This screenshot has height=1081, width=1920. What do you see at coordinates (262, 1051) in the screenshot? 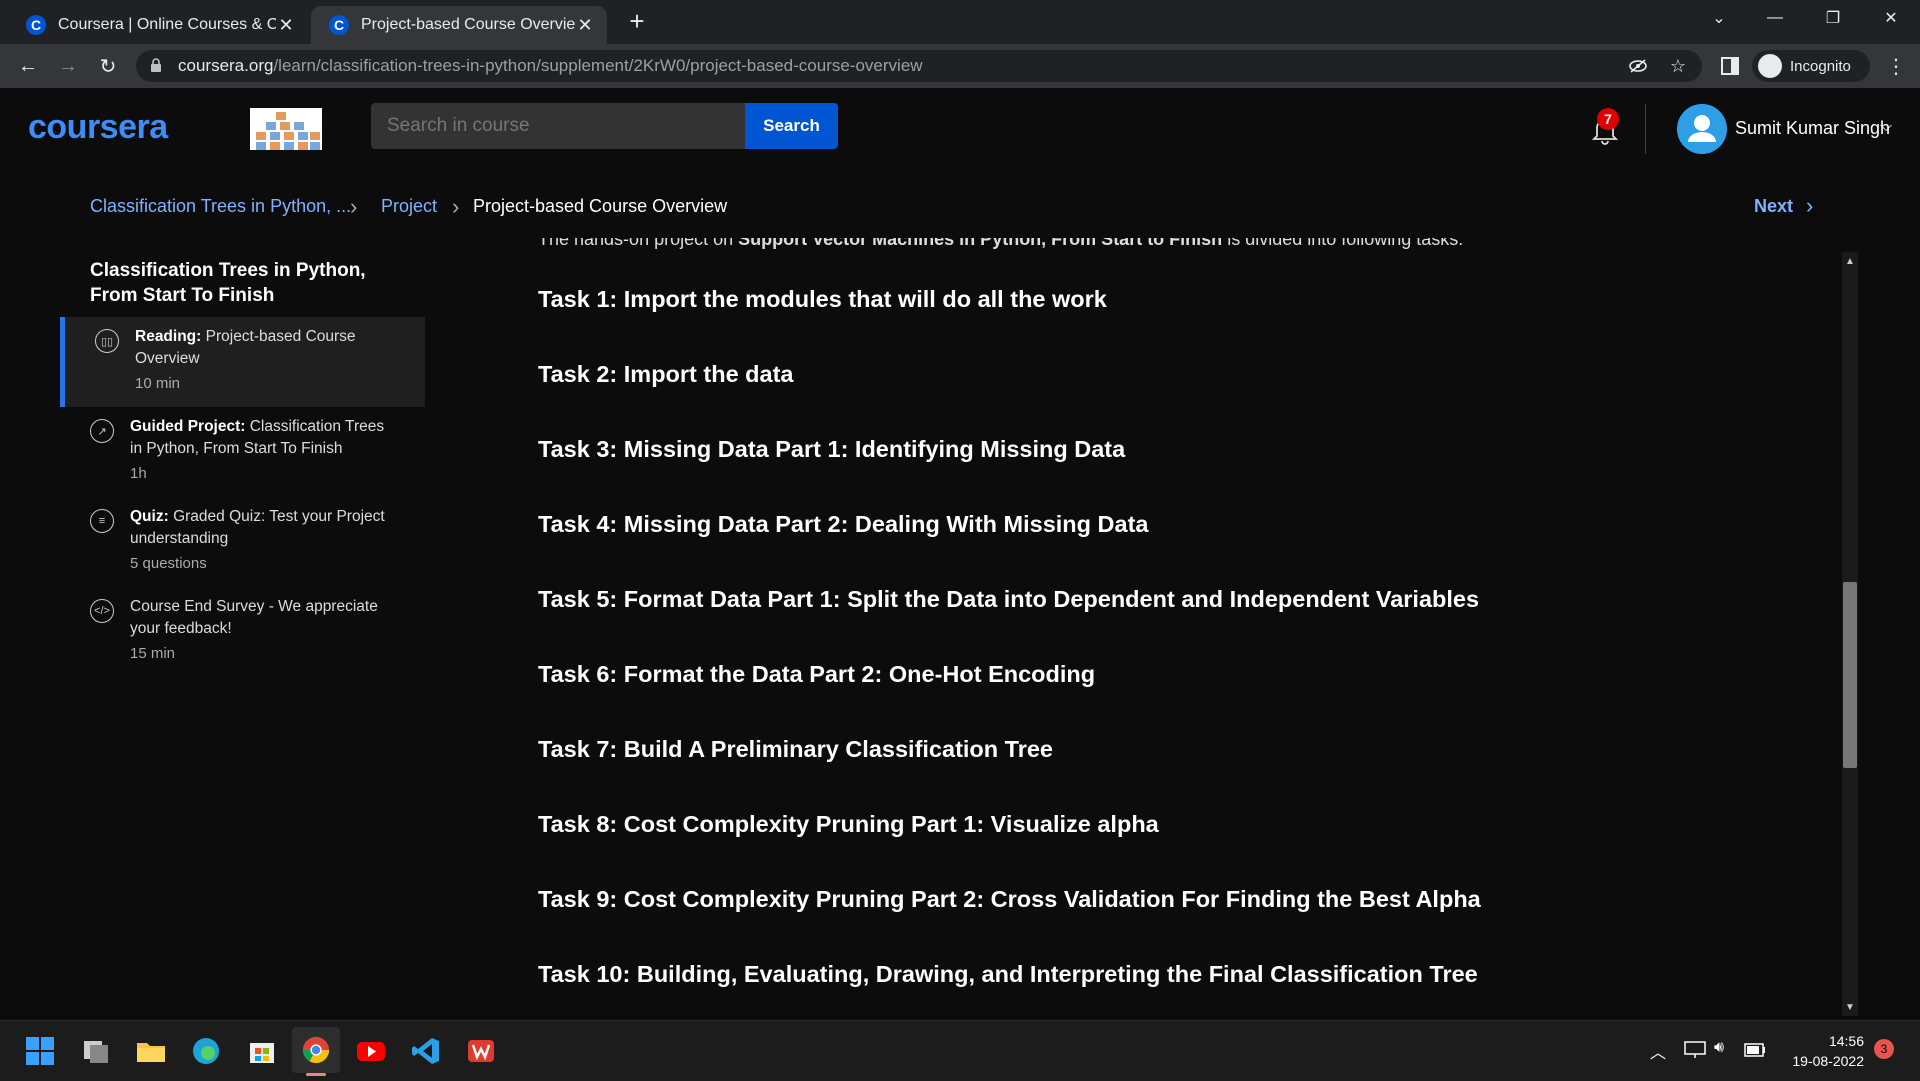
I see `microsoft-store-icon` at bounding box center [262, 1051].